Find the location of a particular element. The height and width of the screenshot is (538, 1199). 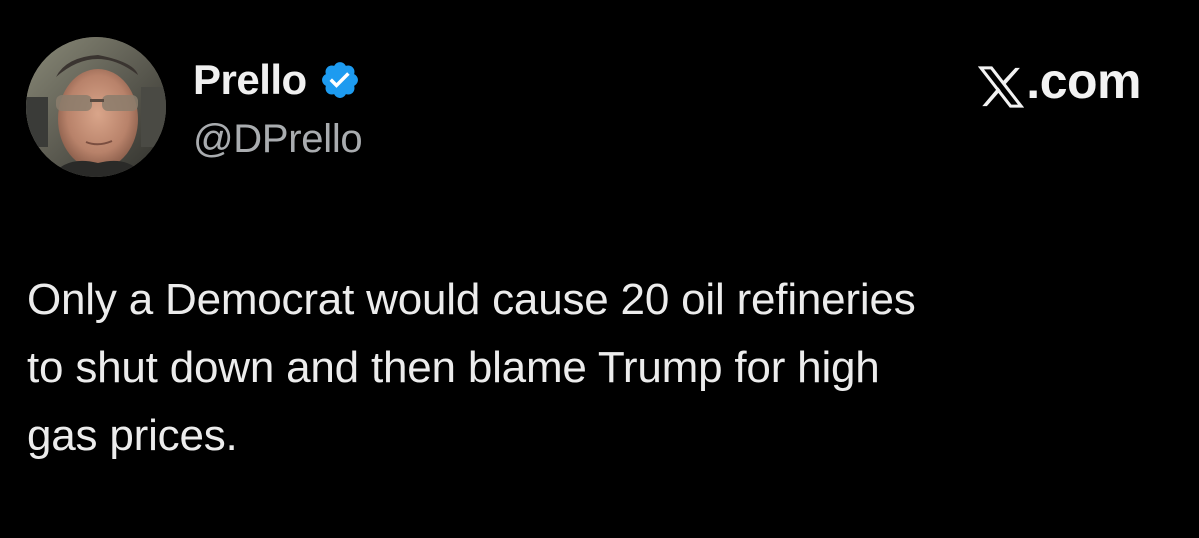

tweet-text-line: gas prices. is located at coordinates (132, 435).